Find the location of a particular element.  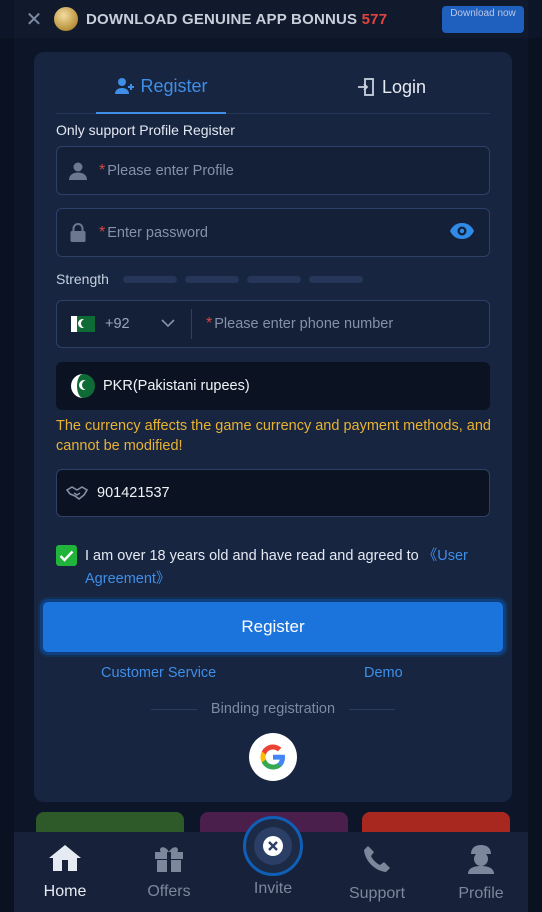

add-user-icon is located at coordinates (124, 86).